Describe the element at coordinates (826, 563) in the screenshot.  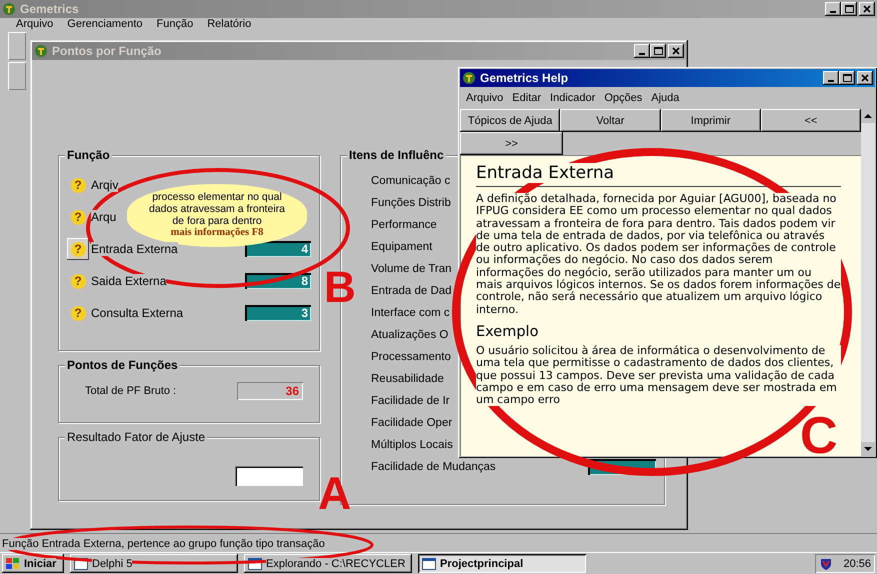
I see `shield-icon` at that location.